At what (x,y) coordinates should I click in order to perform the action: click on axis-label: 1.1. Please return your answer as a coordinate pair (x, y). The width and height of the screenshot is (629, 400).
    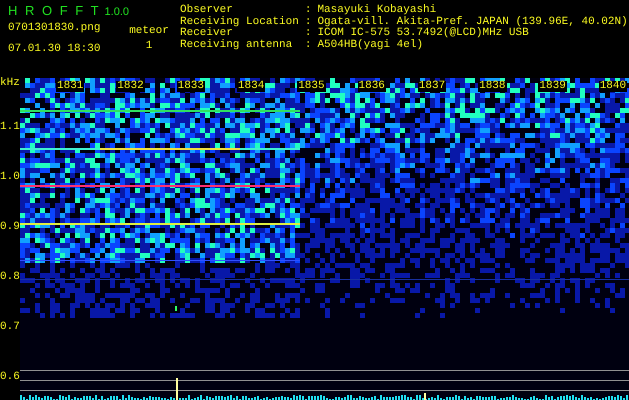
    Looking at the image, I should click on (10, 127).